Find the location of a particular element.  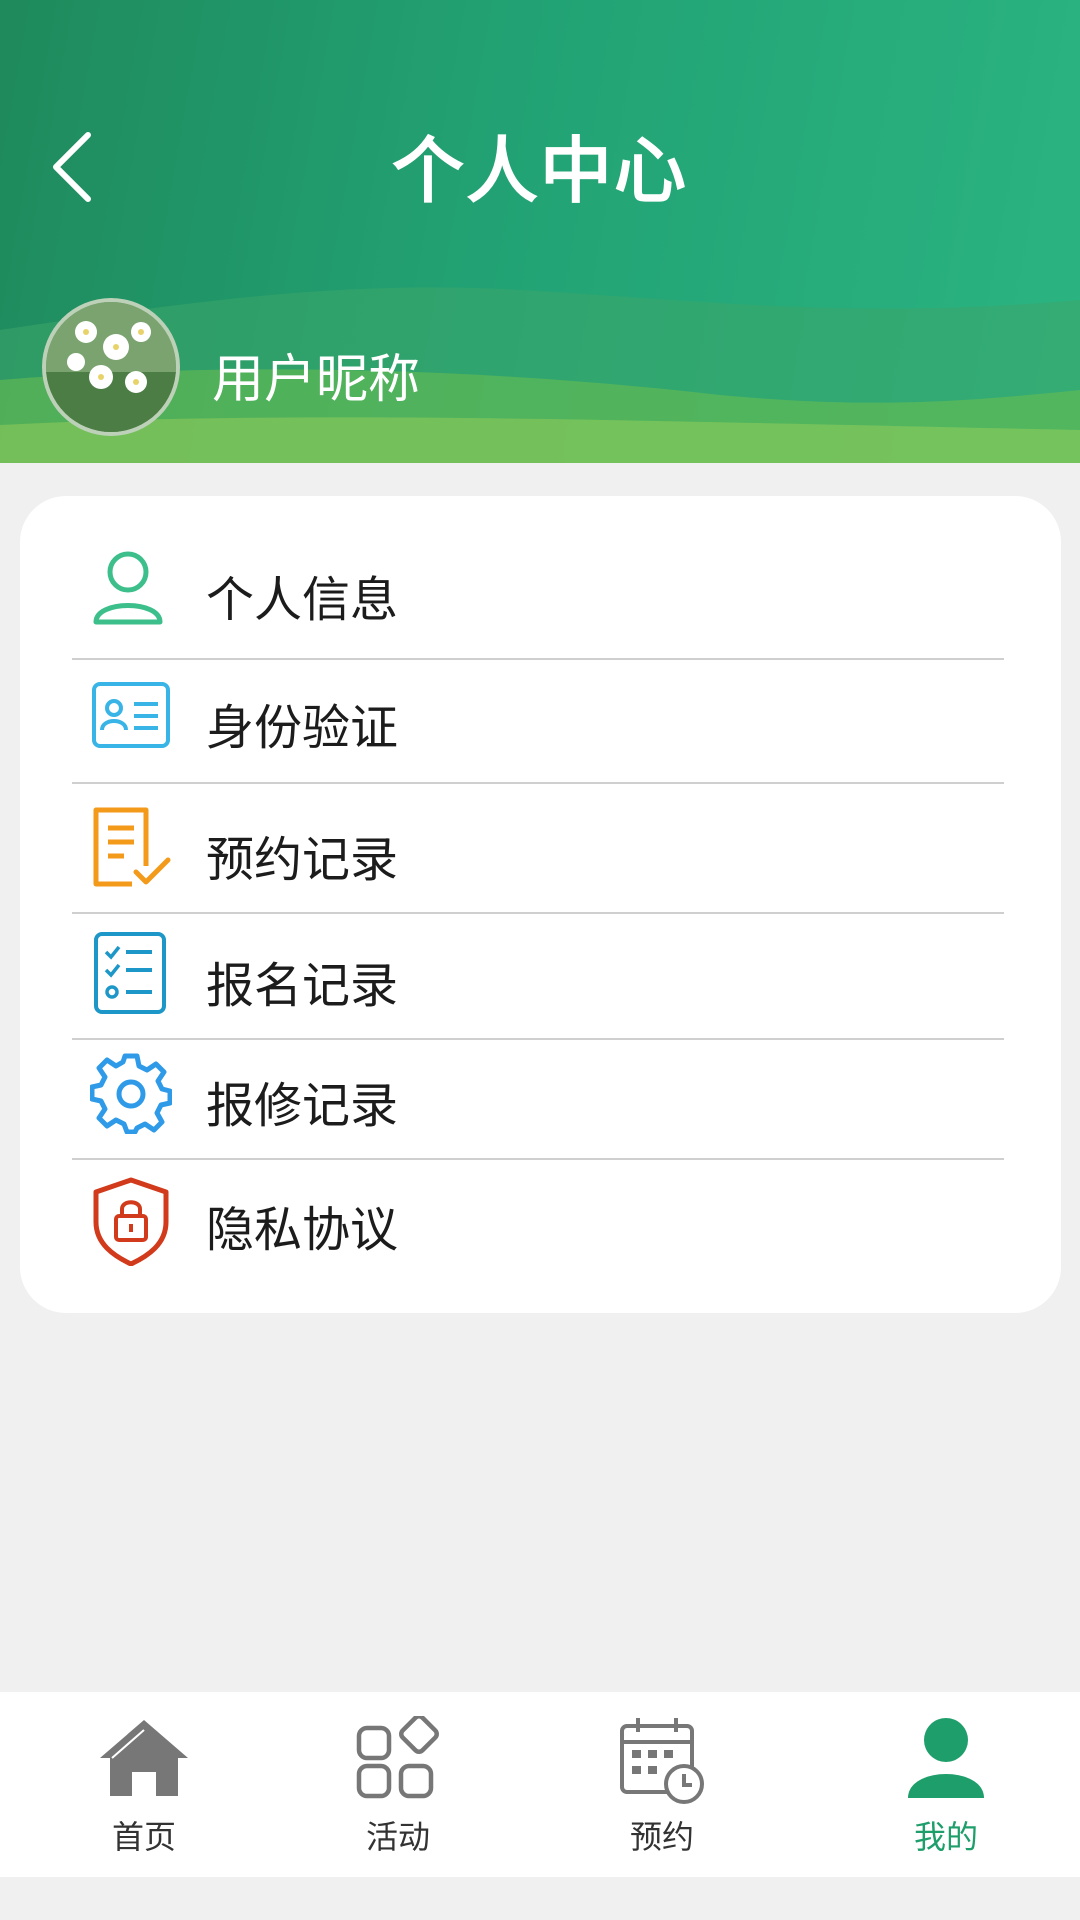

bottom-tab-bar: 首页 活动 预约 我的 is located at coordinates (540, 1784).